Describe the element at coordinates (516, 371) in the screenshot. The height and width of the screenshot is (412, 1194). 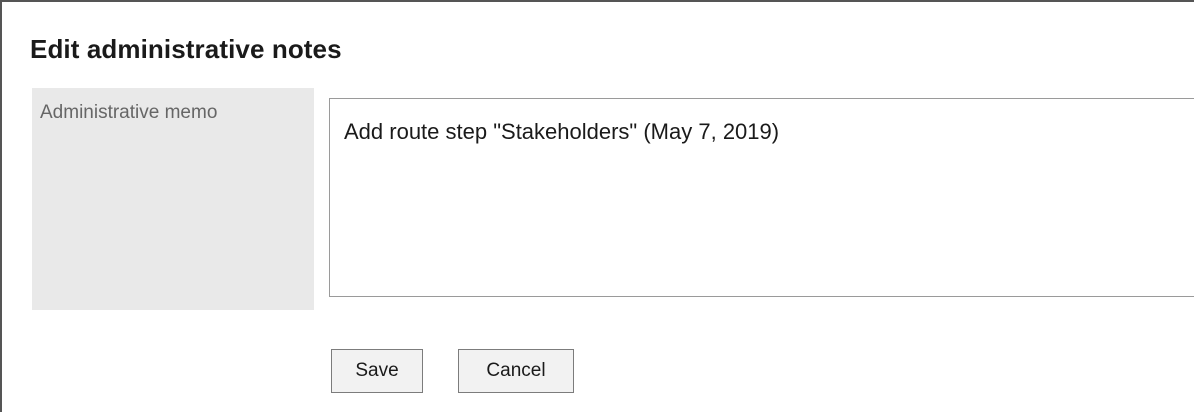
I see `cancel-button: Cancel` at that location.